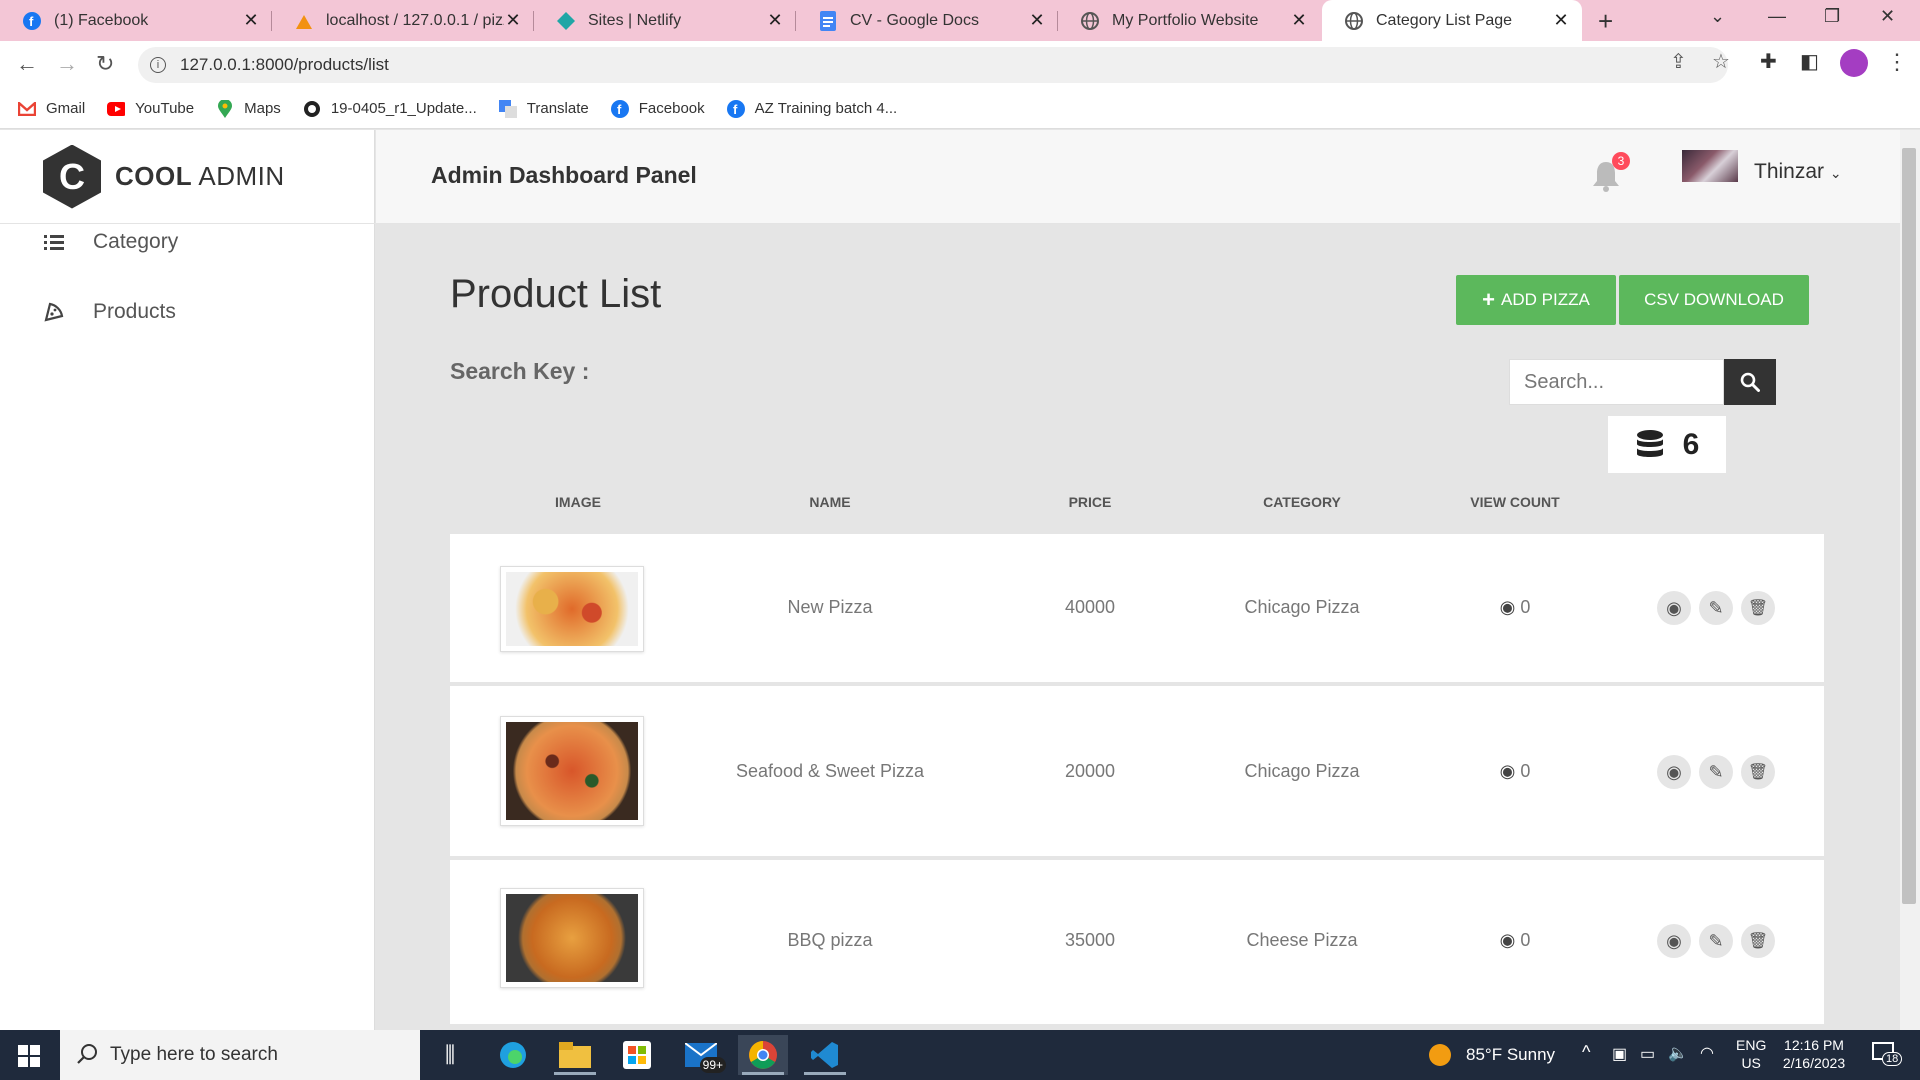 This screenshot has height=1080, width=1920. What do you see at coordinates (1897, 62) in the screenshot?
I see `browser-menu-icon: ⋮` at bounding box center [1897, 62].